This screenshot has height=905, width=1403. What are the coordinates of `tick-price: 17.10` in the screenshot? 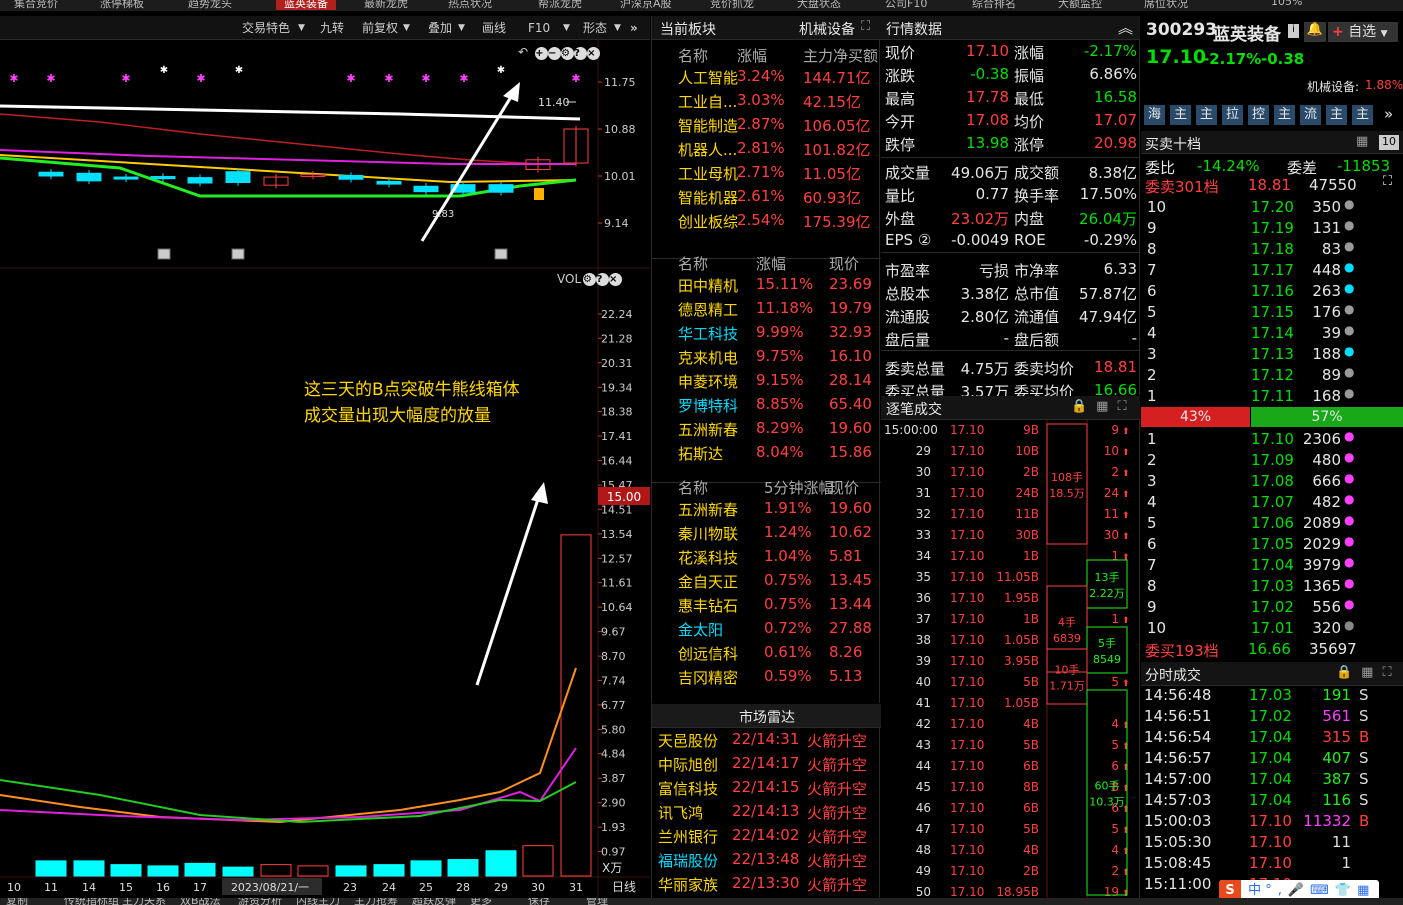 It's located at (967, 493).